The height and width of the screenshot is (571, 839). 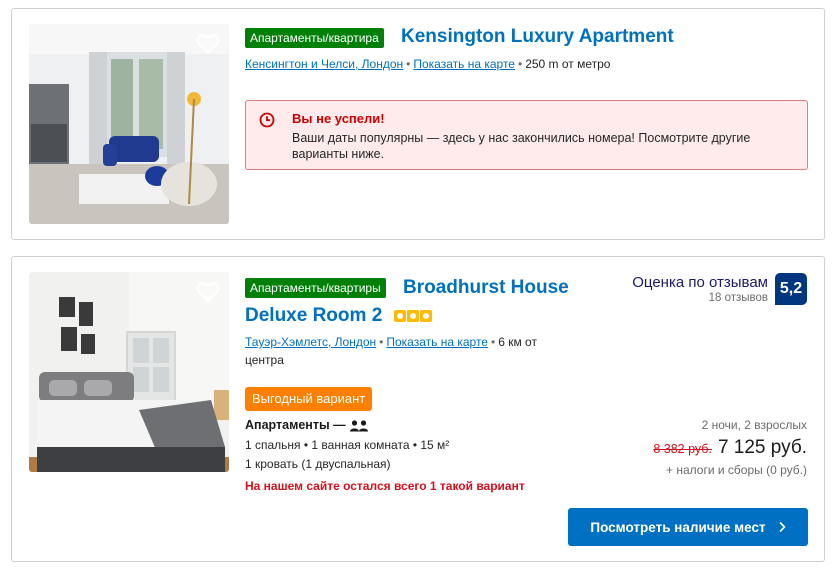 I want to click on review-count: 18 отзывов, so click(x=738, y=298).